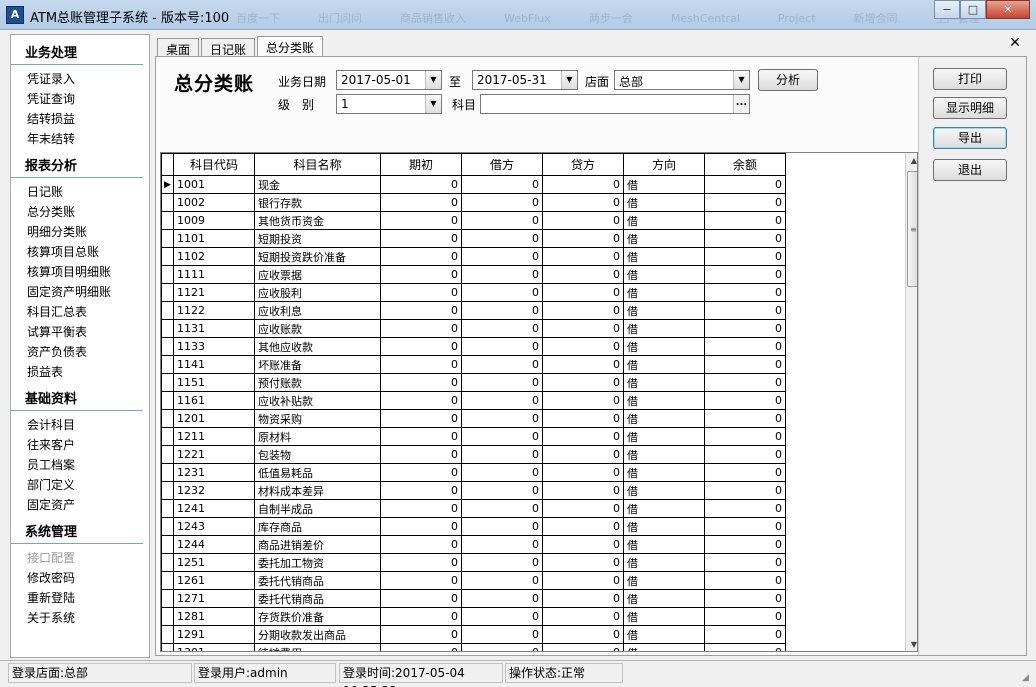 Image resolution: width=1036 pixels, height=687 pixels. What do you see at coordinates (228, 48) in the screenshot?
I see `tab-journal: 日记账` at bounding box center [228, 48].